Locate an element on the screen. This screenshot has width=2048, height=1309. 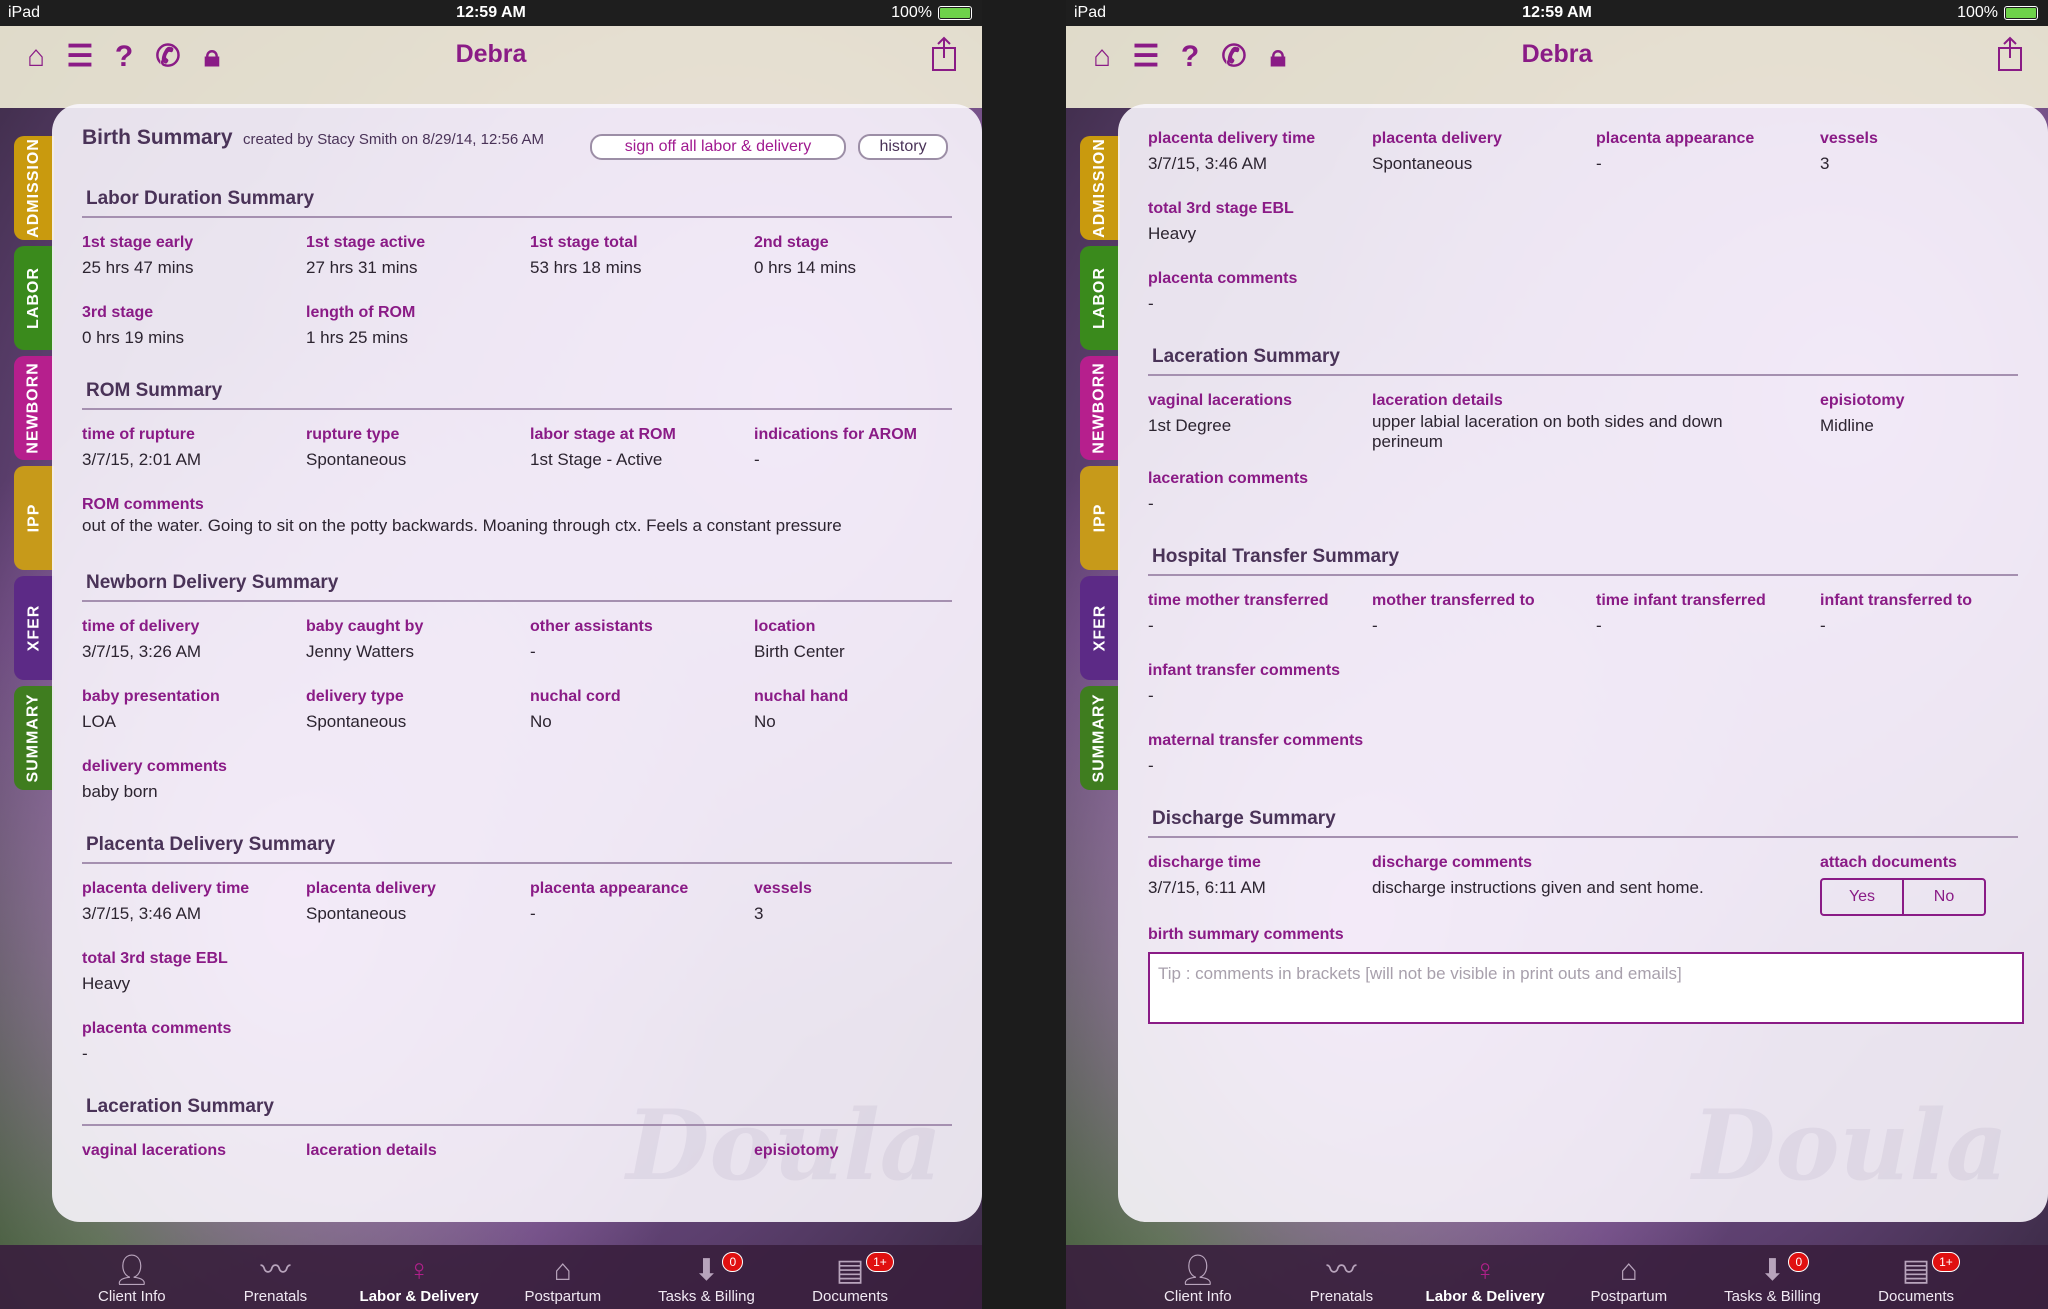
battery-icon is located at coordinates (2021, 13).